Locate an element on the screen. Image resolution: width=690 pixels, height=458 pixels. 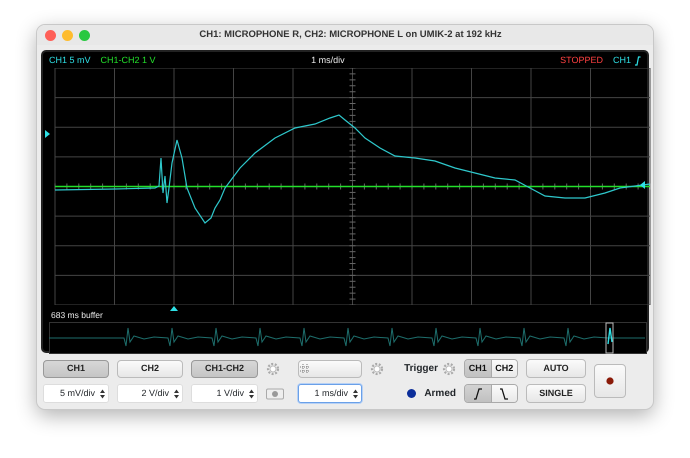
math-label: CH1-CH2 1 V is located at coordinates (128, 60).